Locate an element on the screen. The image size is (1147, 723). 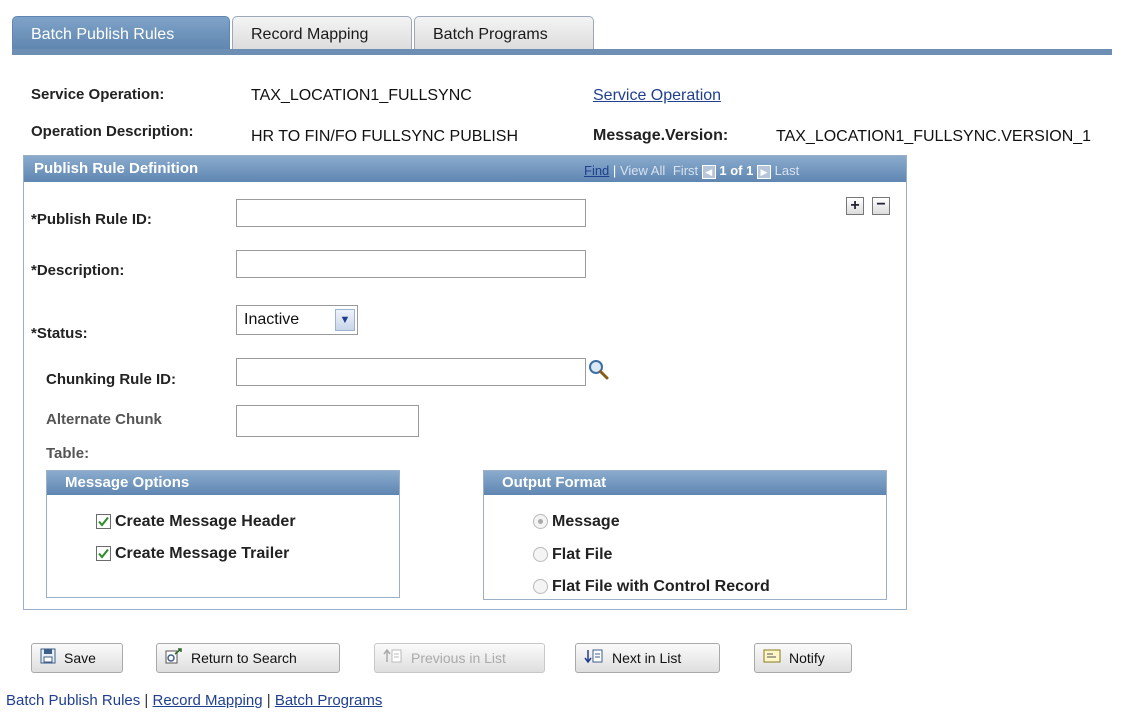
output-format-flat-file-control-radio: Flat File with Control Record is located at coordinates (651, 587).